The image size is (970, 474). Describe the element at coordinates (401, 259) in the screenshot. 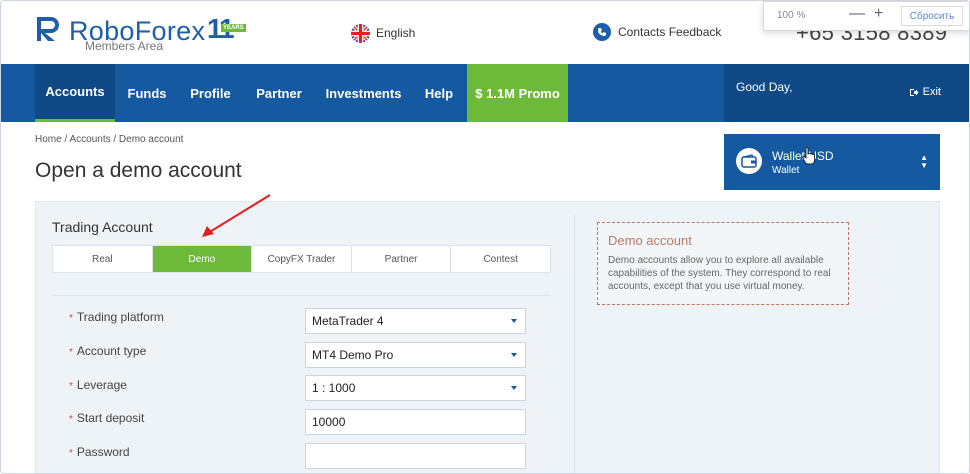

I see `tab-partner: Partner` at that location.